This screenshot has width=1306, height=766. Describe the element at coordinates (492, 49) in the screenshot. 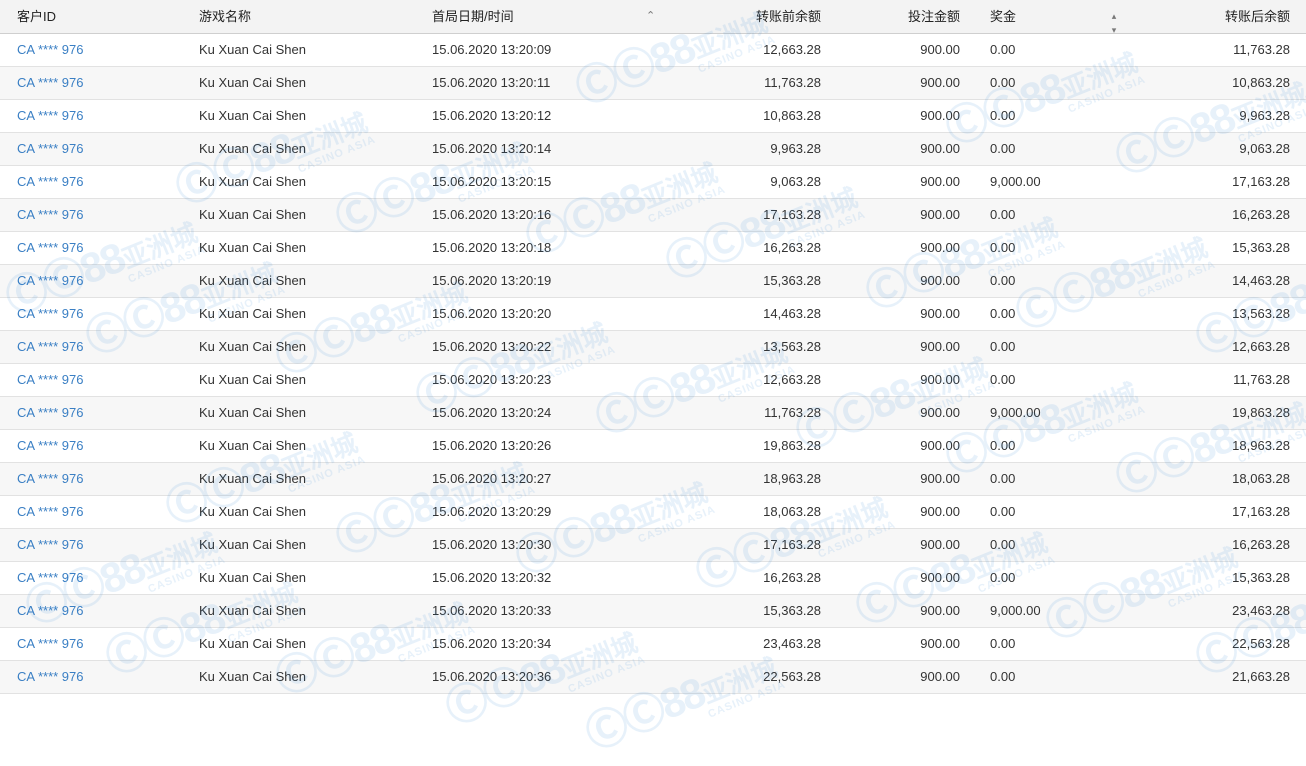

I see `datetime-cell: 15.06.2020 13:20:09` at that location.